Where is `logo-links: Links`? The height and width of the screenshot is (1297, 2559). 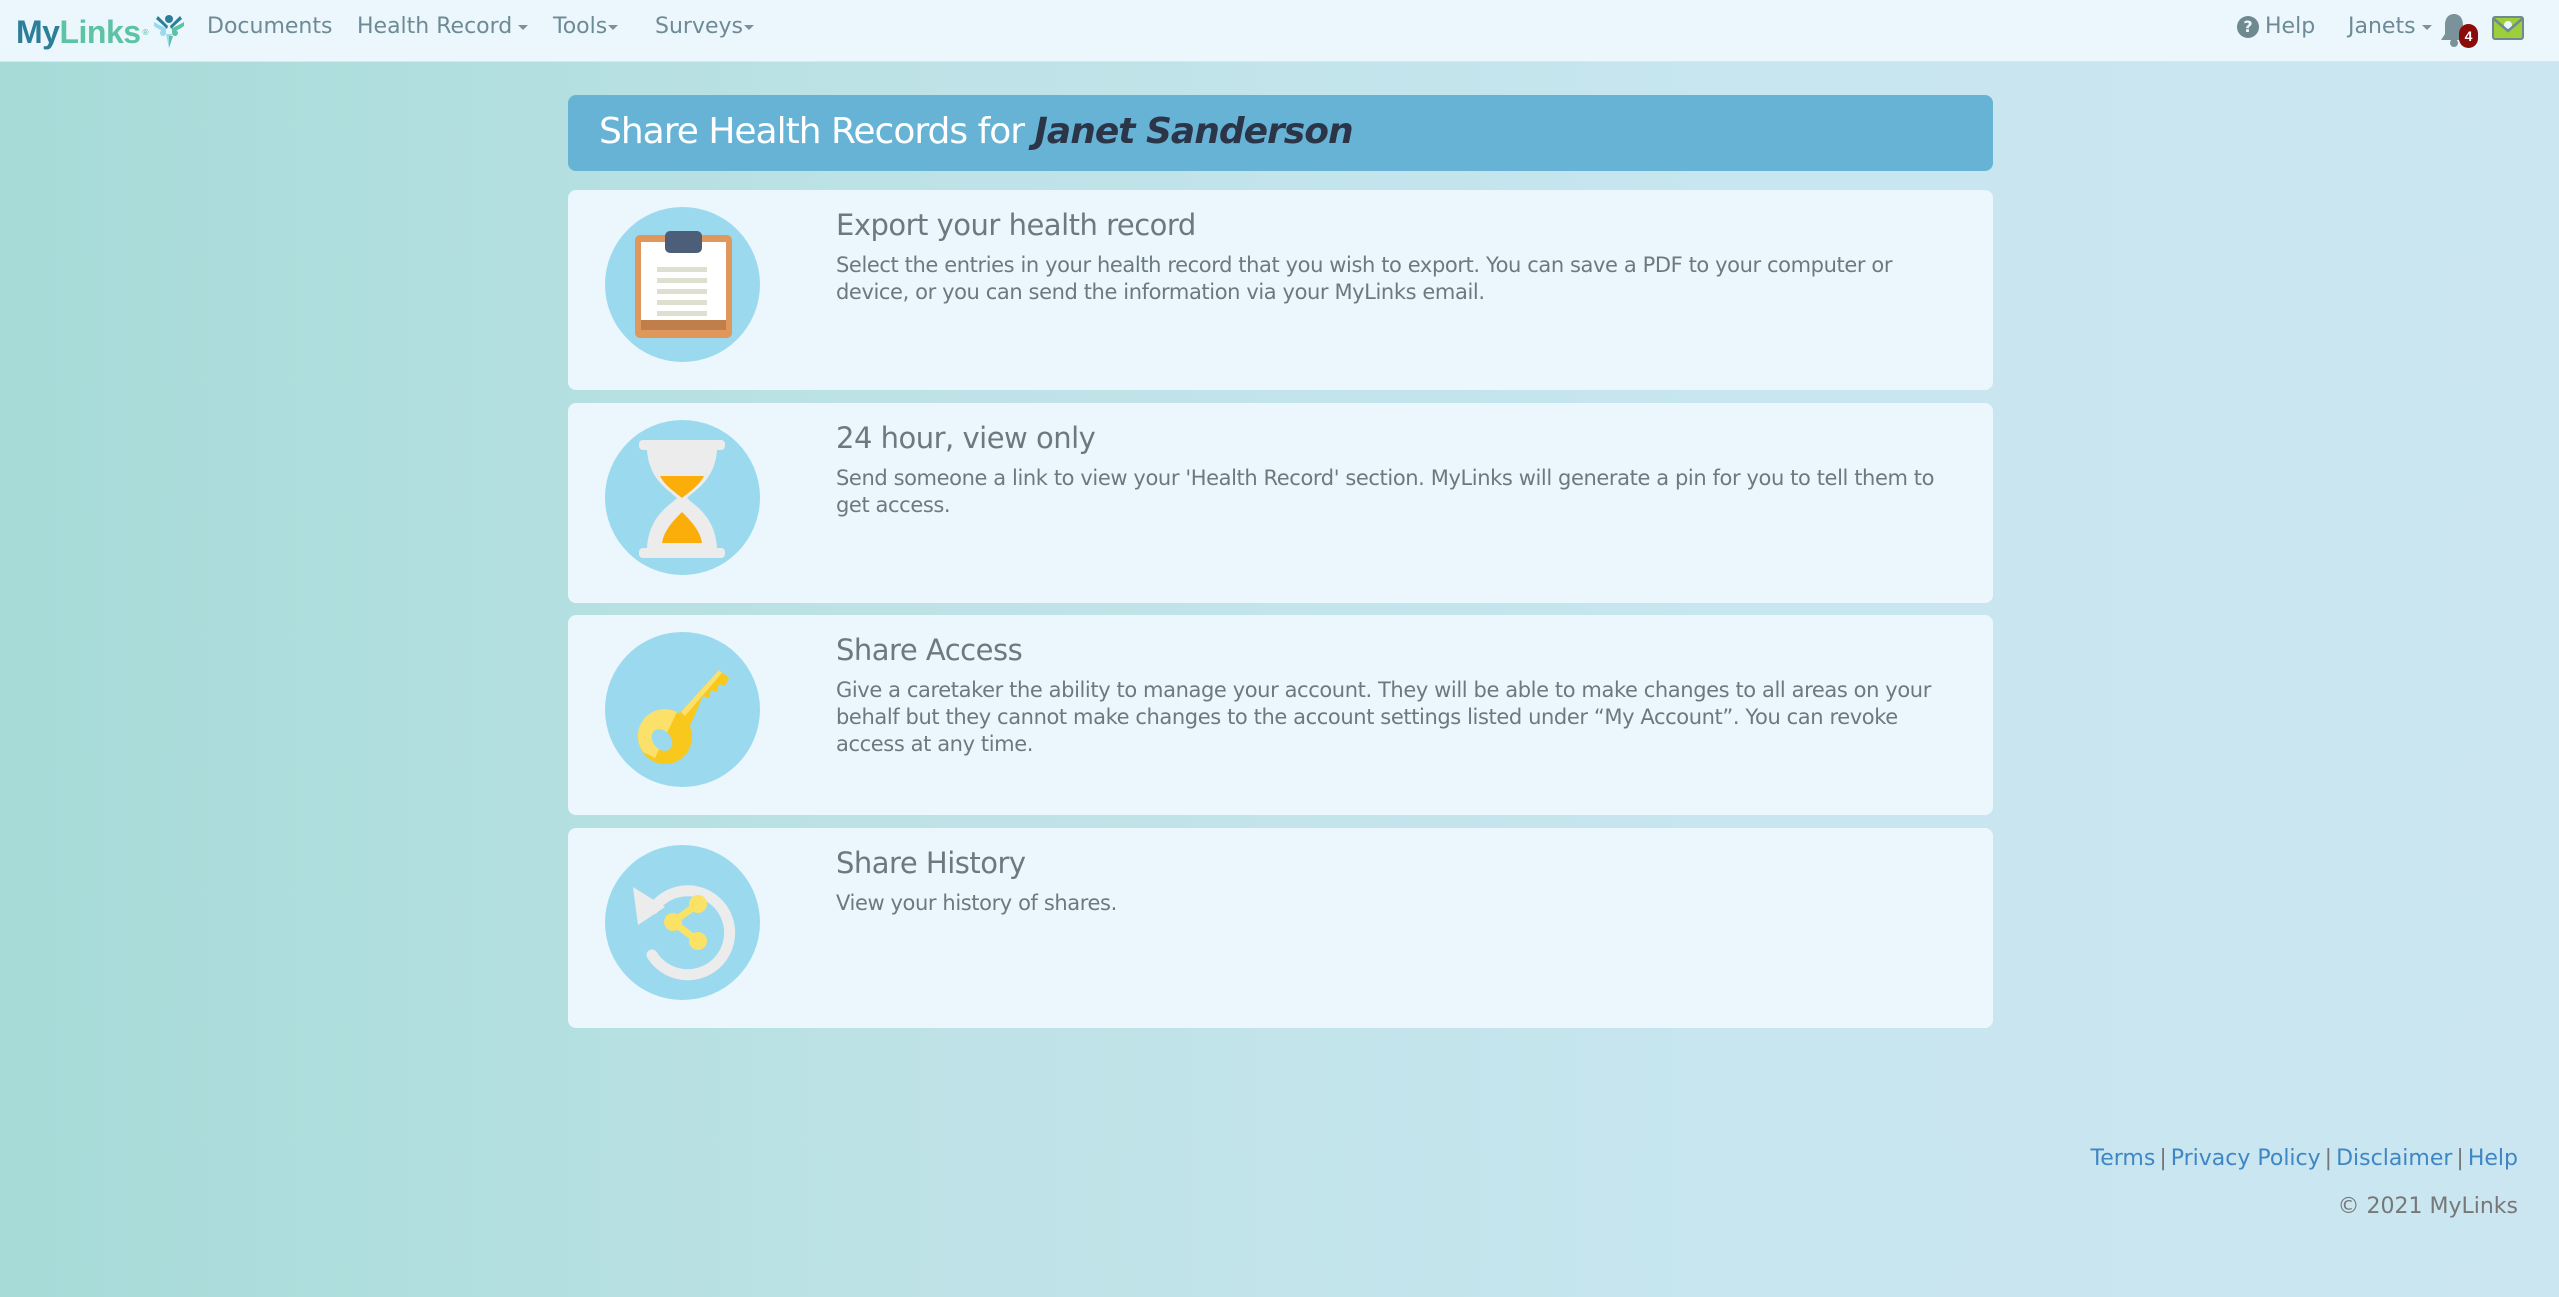 logo-links: Links is located at coordinates (100, 31).